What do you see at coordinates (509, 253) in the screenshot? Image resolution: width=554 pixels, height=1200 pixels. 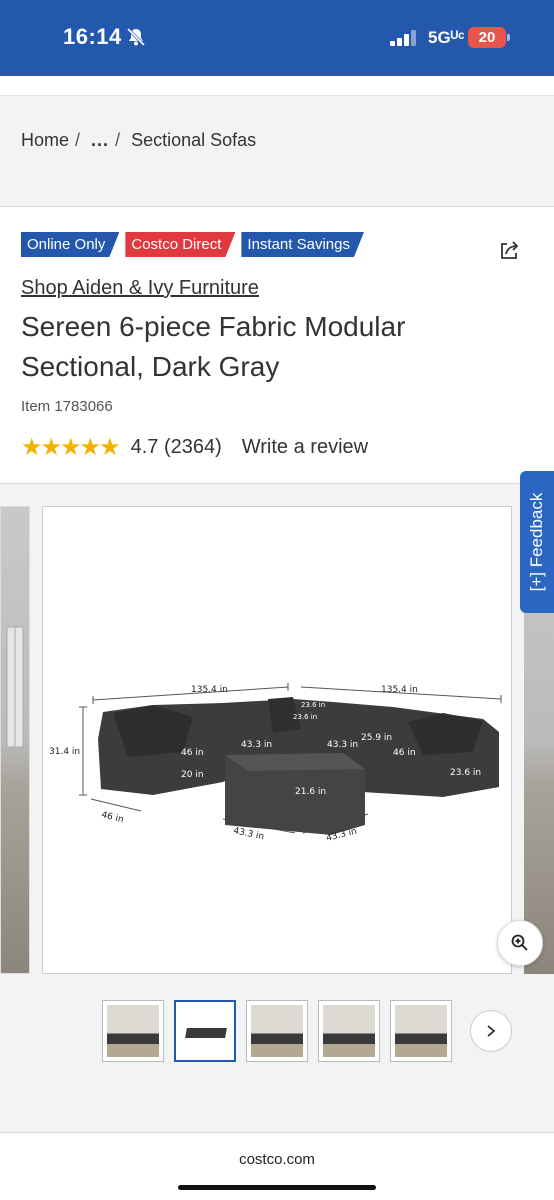 I see `share-icon` at bounding box center [509, 253].